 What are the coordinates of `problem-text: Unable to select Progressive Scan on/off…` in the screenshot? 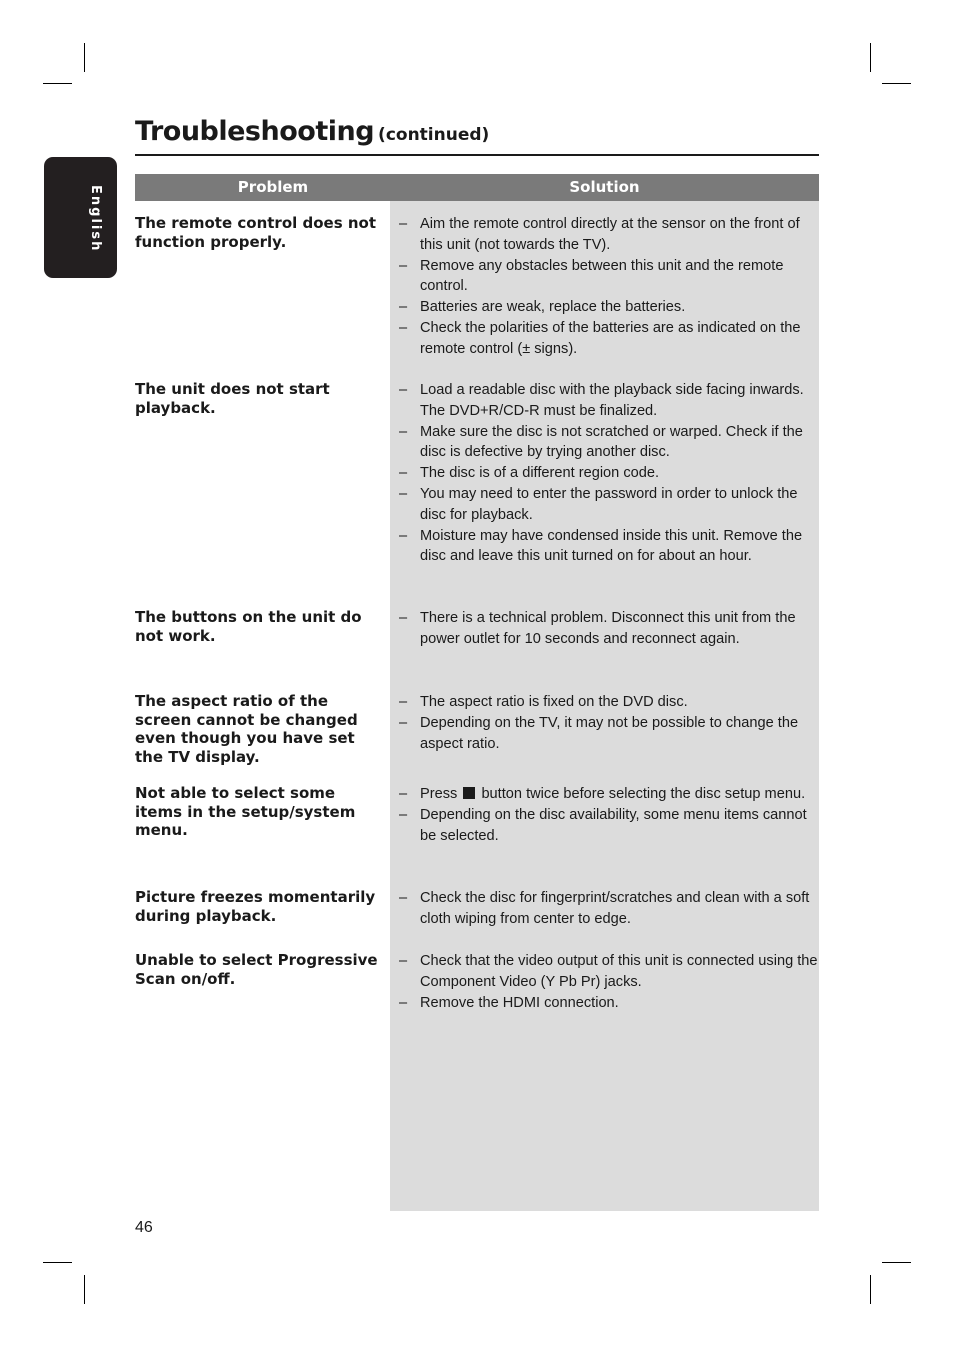 It's located at (256, 969).